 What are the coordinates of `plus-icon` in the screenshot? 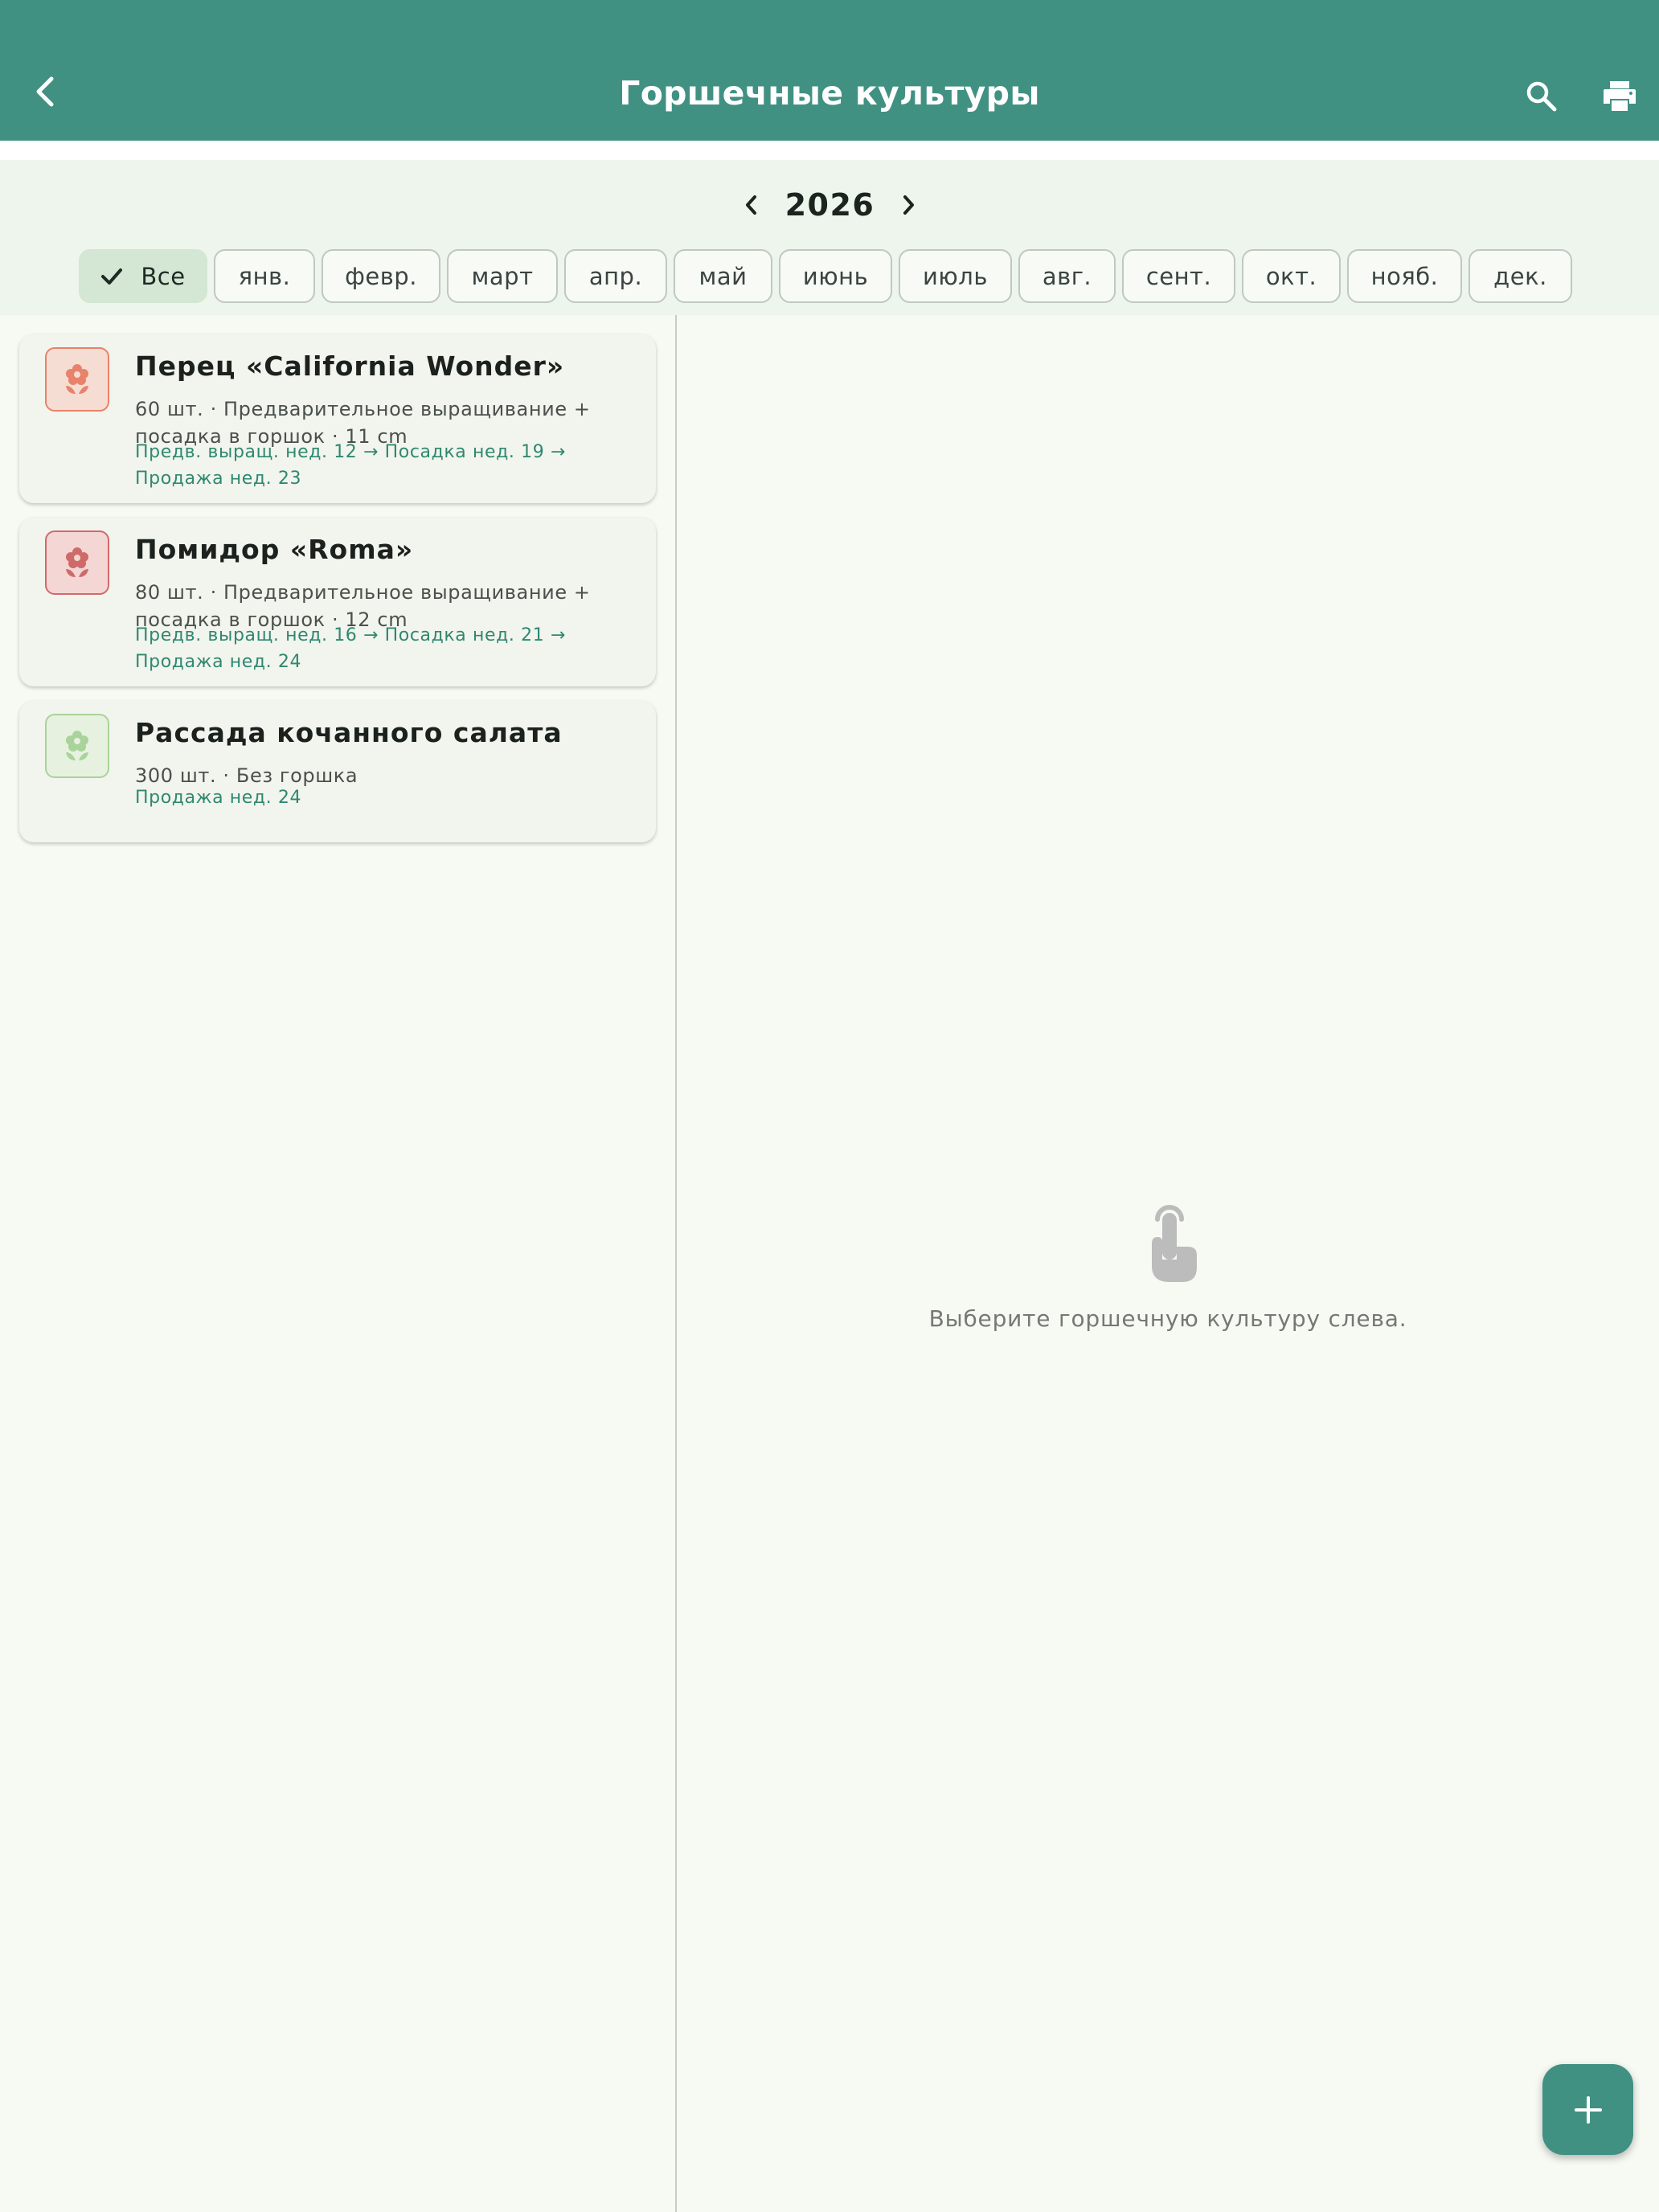 It's located at (1588, 2109).